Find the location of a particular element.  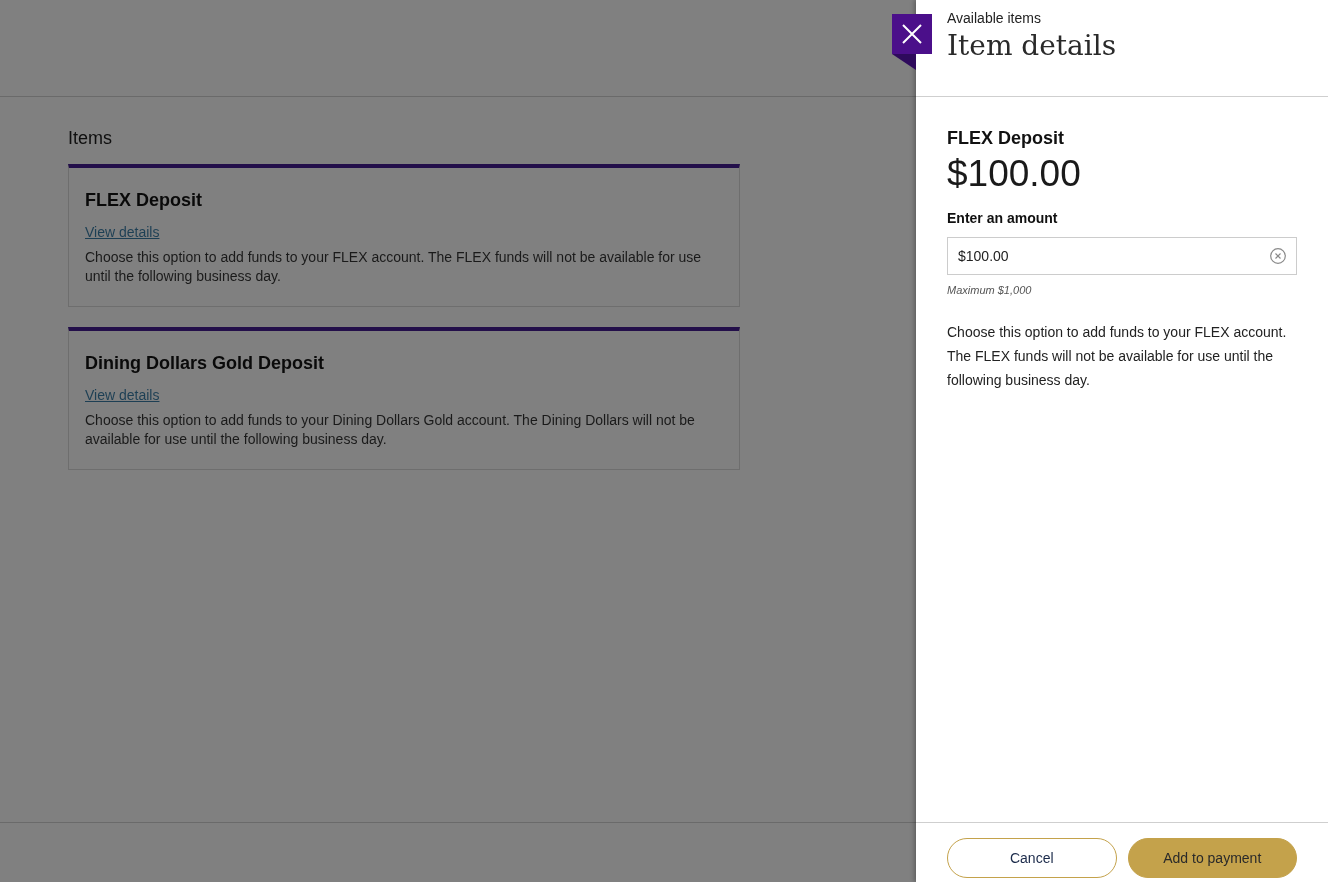

amount-input: $100.00 is located at coordinates (1122, 256).